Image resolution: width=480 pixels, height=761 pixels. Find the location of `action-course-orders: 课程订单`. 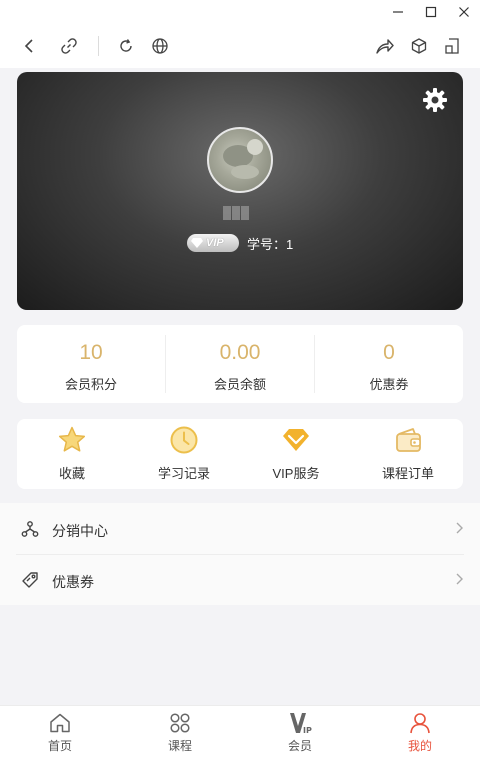

action-course-orders: 课程订单 is located at coordinates (408, 454).